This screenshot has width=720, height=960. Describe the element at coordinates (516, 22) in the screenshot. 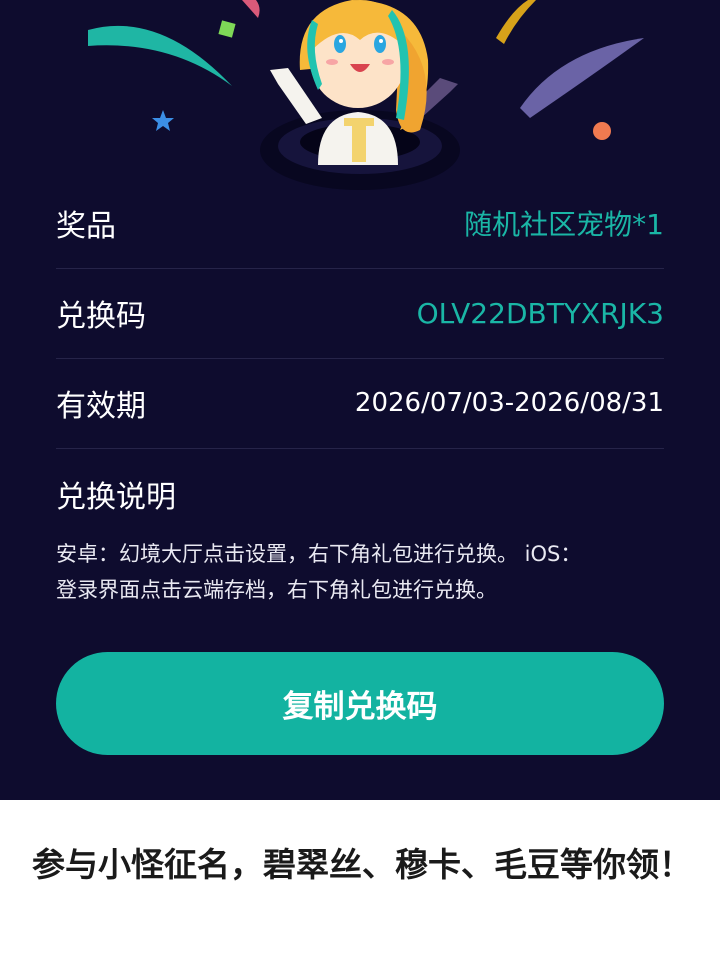

I see `yellow-ribbon` at that location.